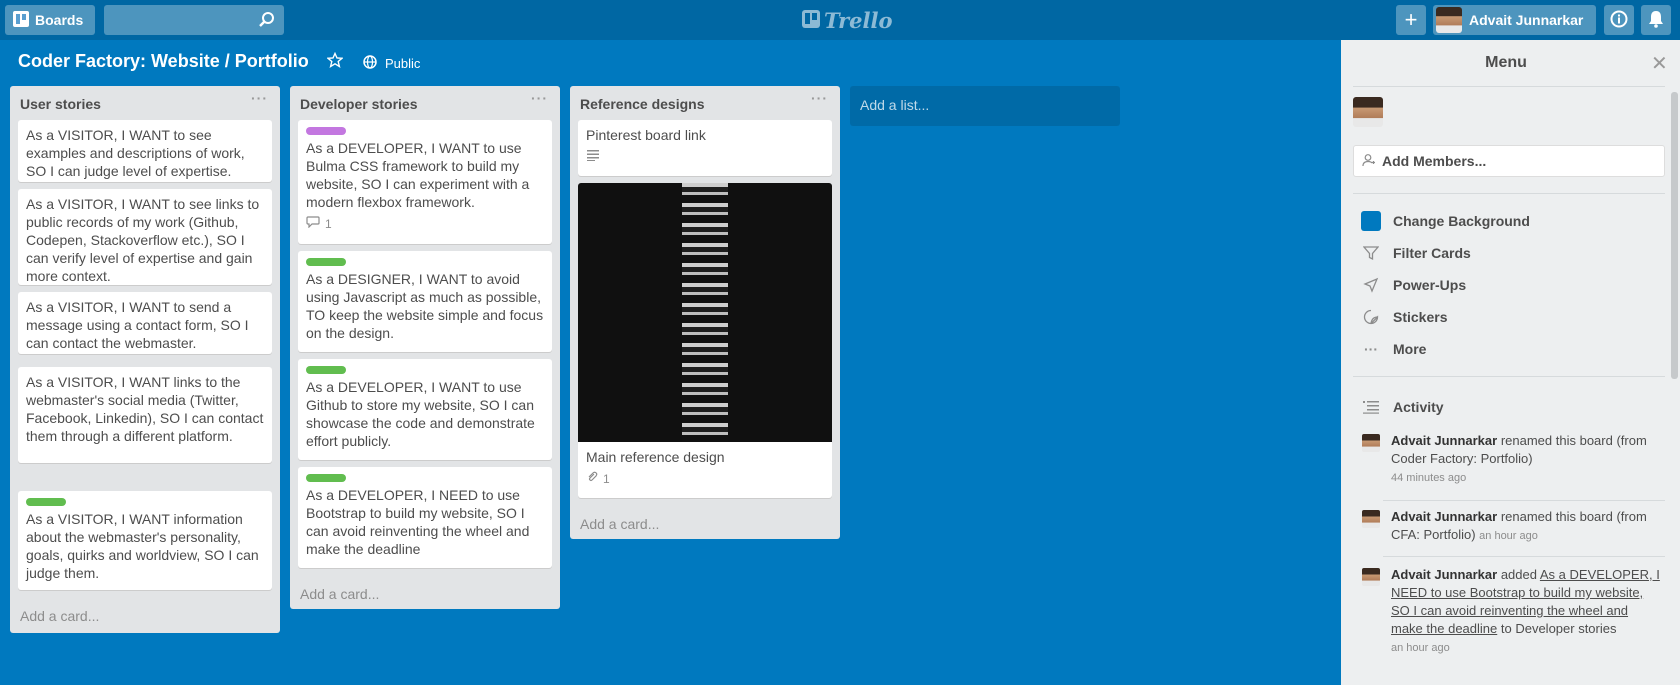 This screenshot has width=1680, height=685. Describe the element at coordinates (370, 63) in the screenshot. I see `globe-icon` at that location.